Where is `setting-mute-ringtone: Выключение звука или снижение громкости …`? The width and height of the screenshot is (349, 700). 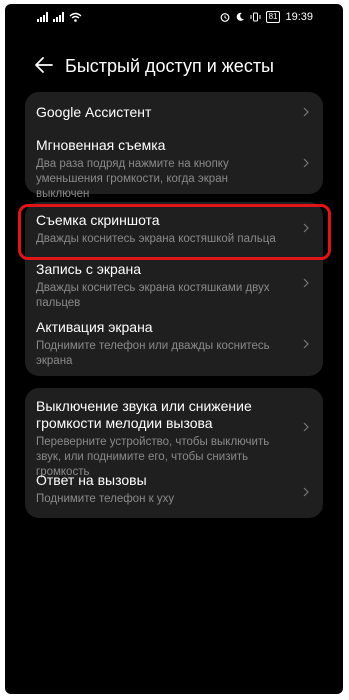
setting-mute-ringtone: Выключение звука или снижение громкости … is located at coordinates (174, 433).